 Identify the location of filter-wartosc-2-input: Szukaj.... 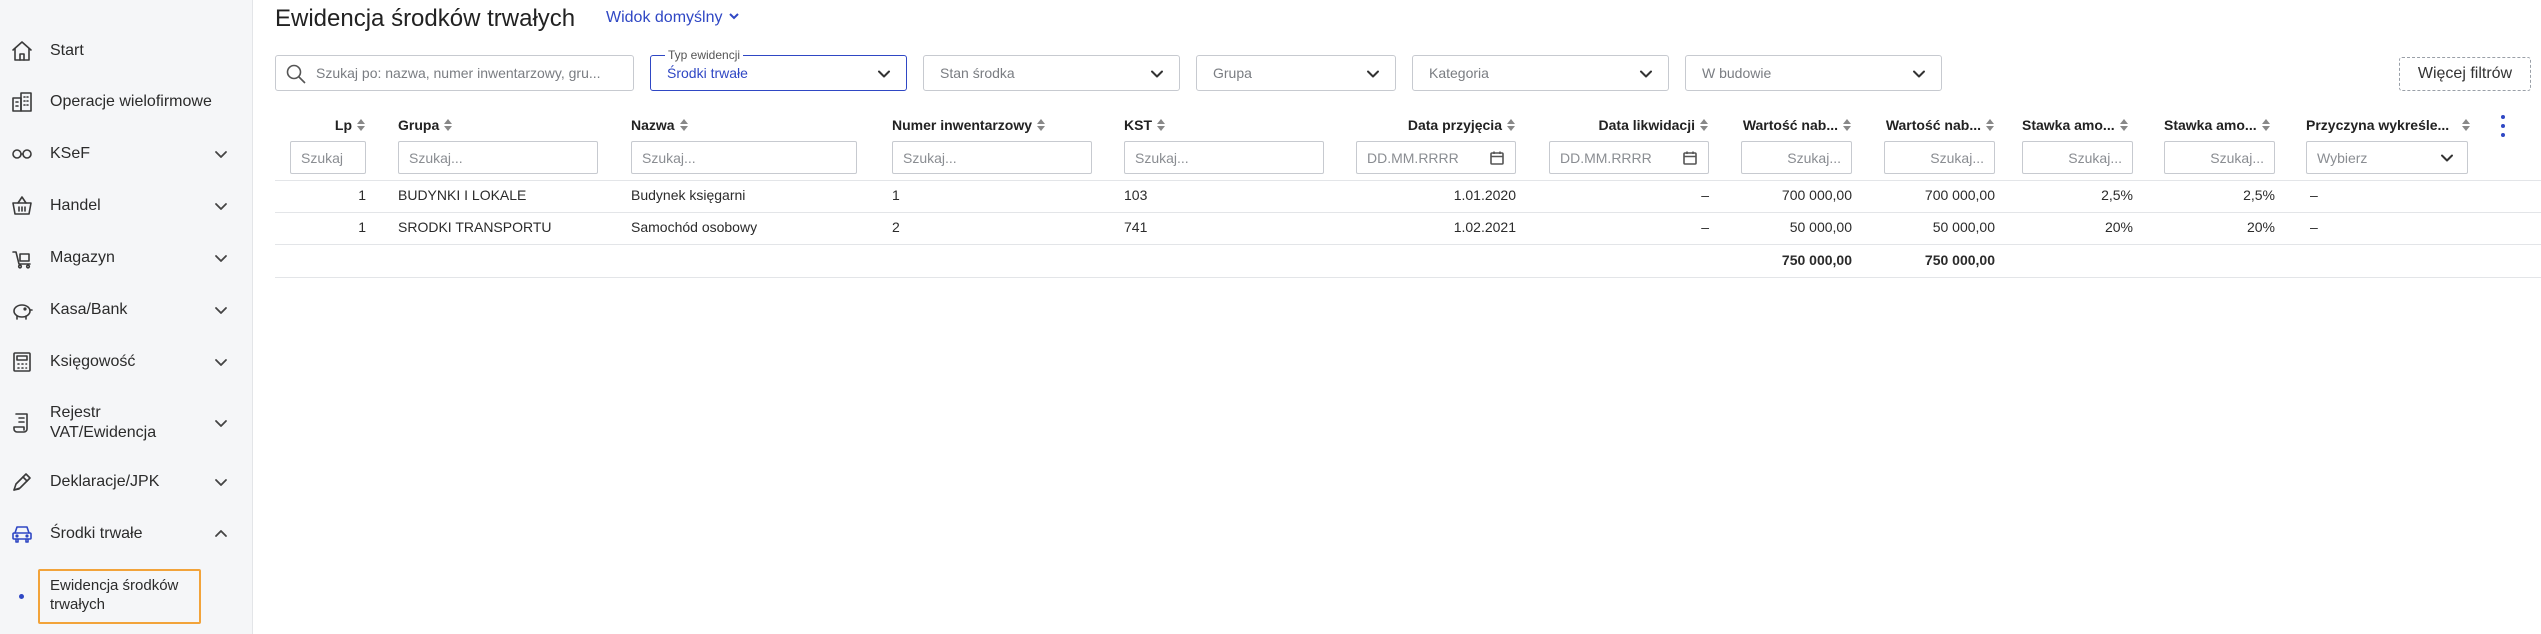
(1939, 157).